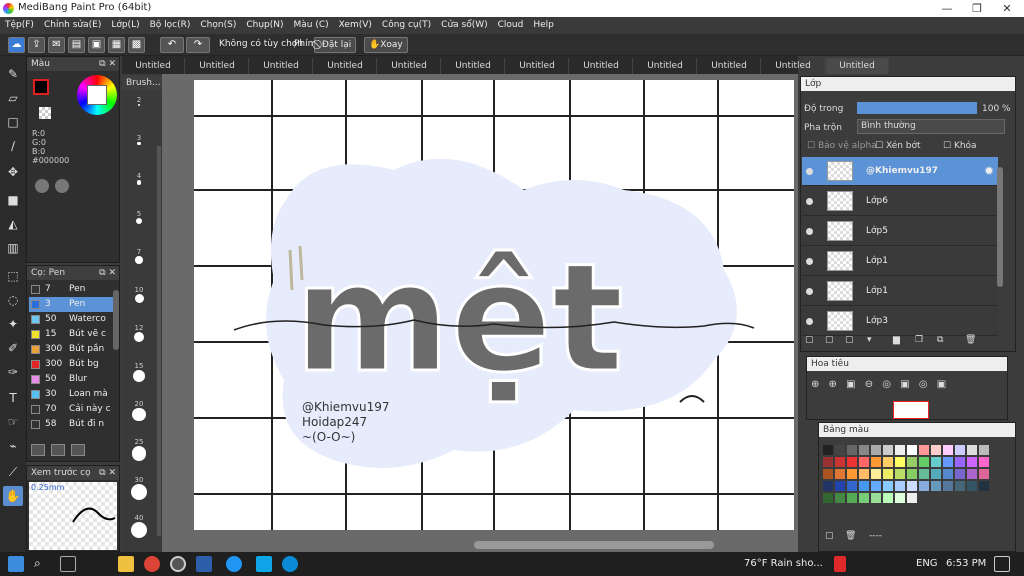  Describe the element at coordinates (970, 340) in the screenshot. I see `delete-layer-icon: 🗑` at that location.